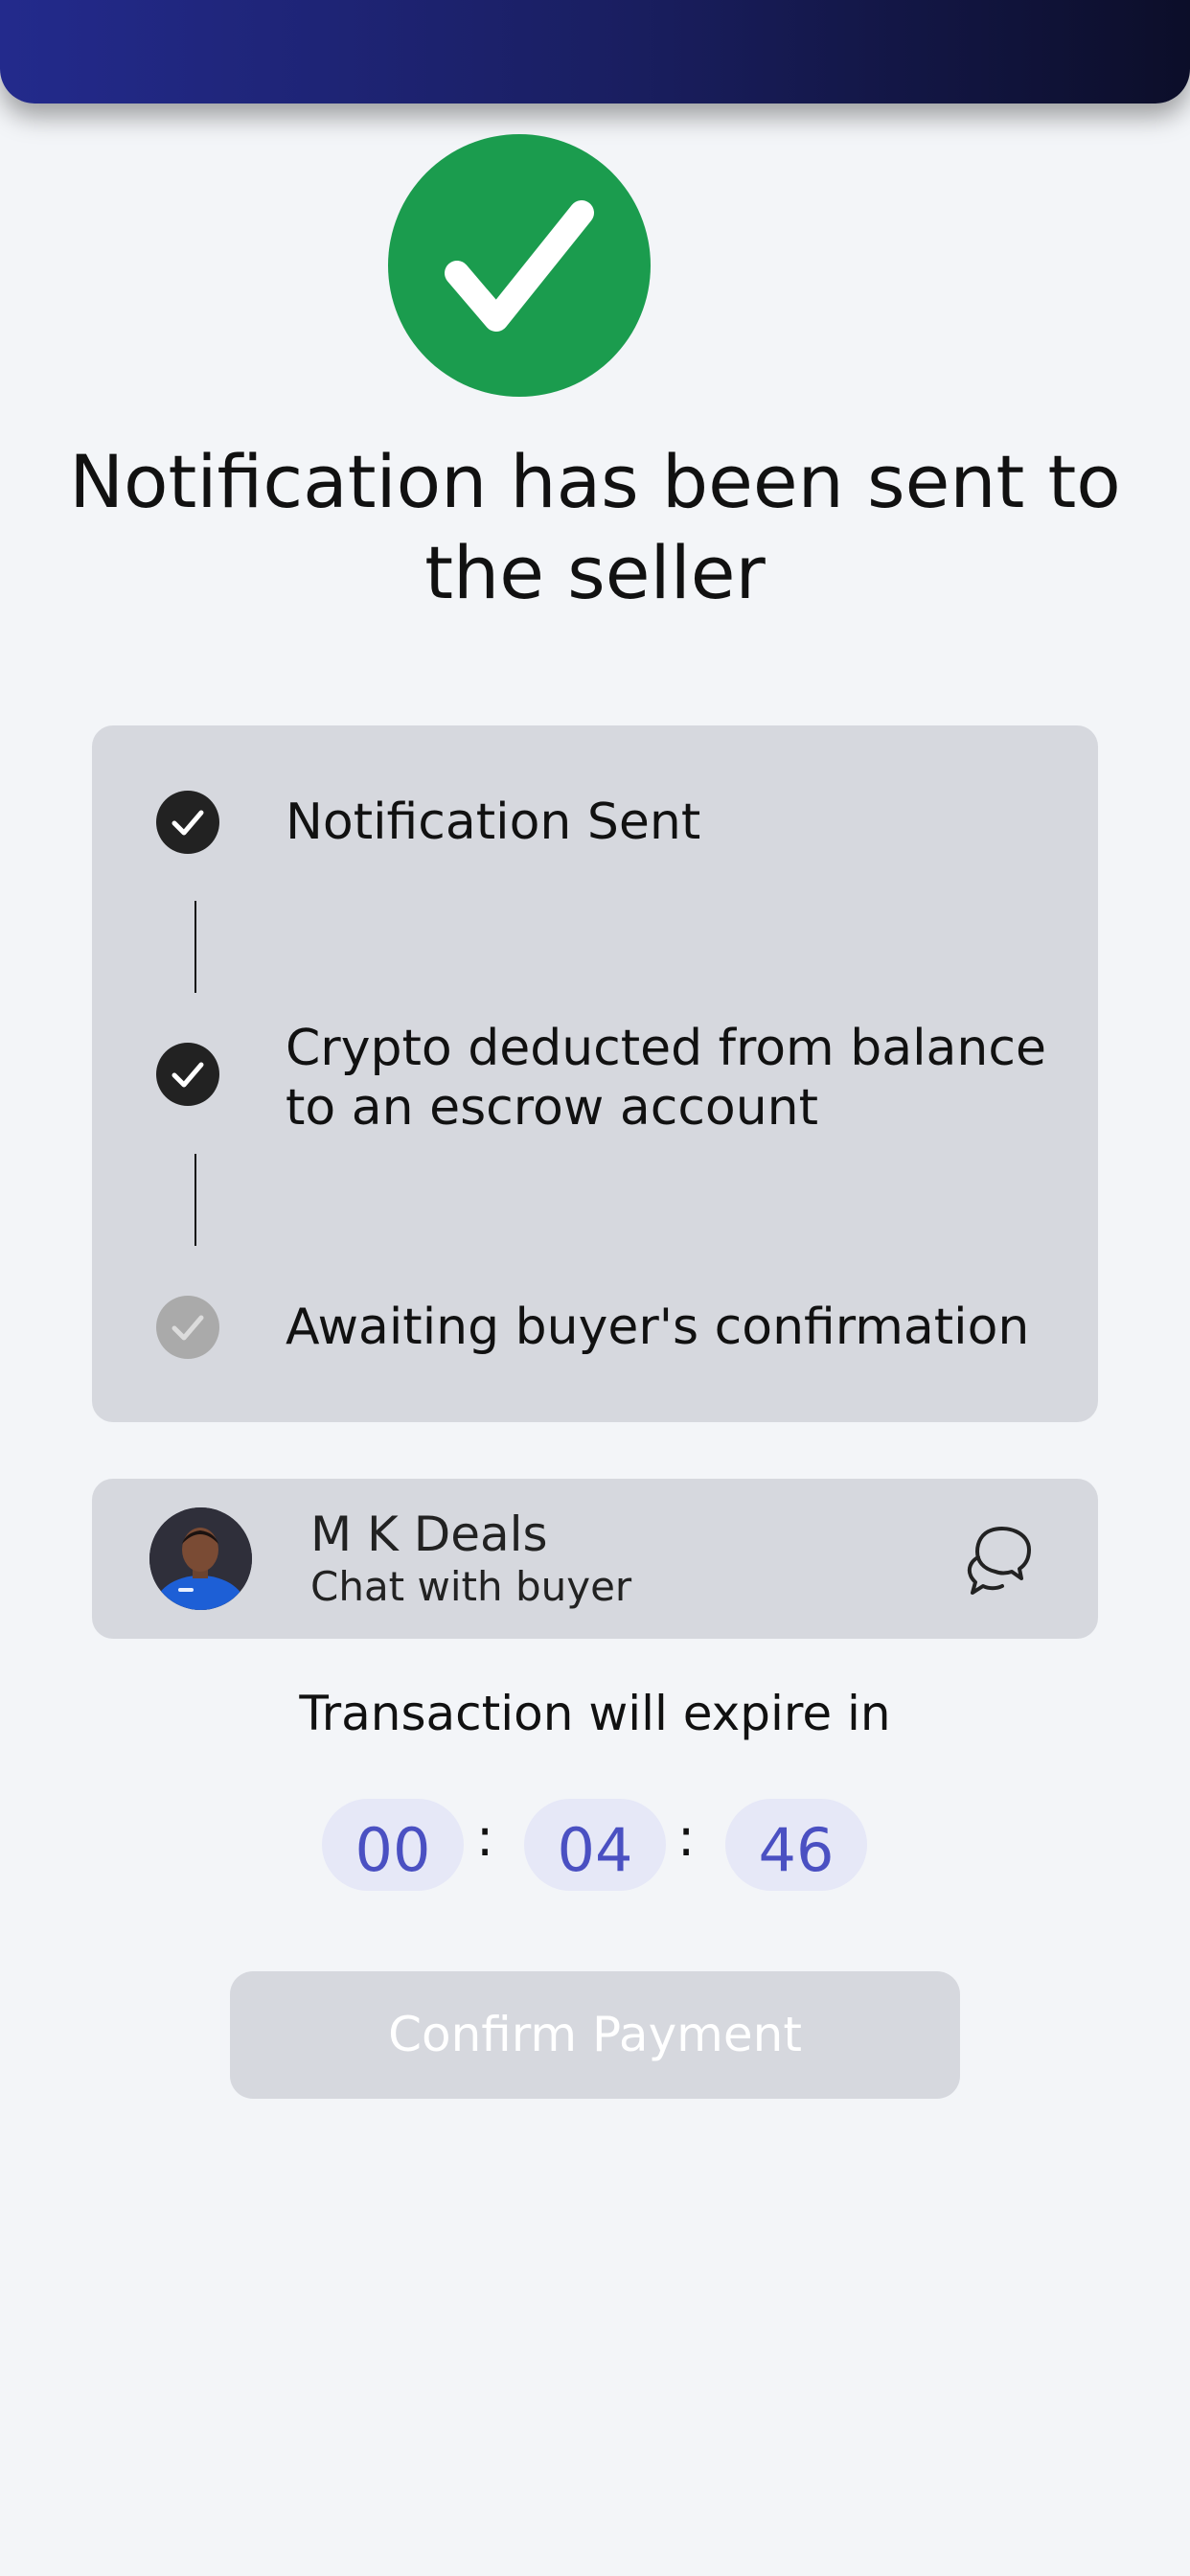 The height and width of the screenshot is (2576, 1190). I want to click on timer-minutes: 04, so click(595, 1845).